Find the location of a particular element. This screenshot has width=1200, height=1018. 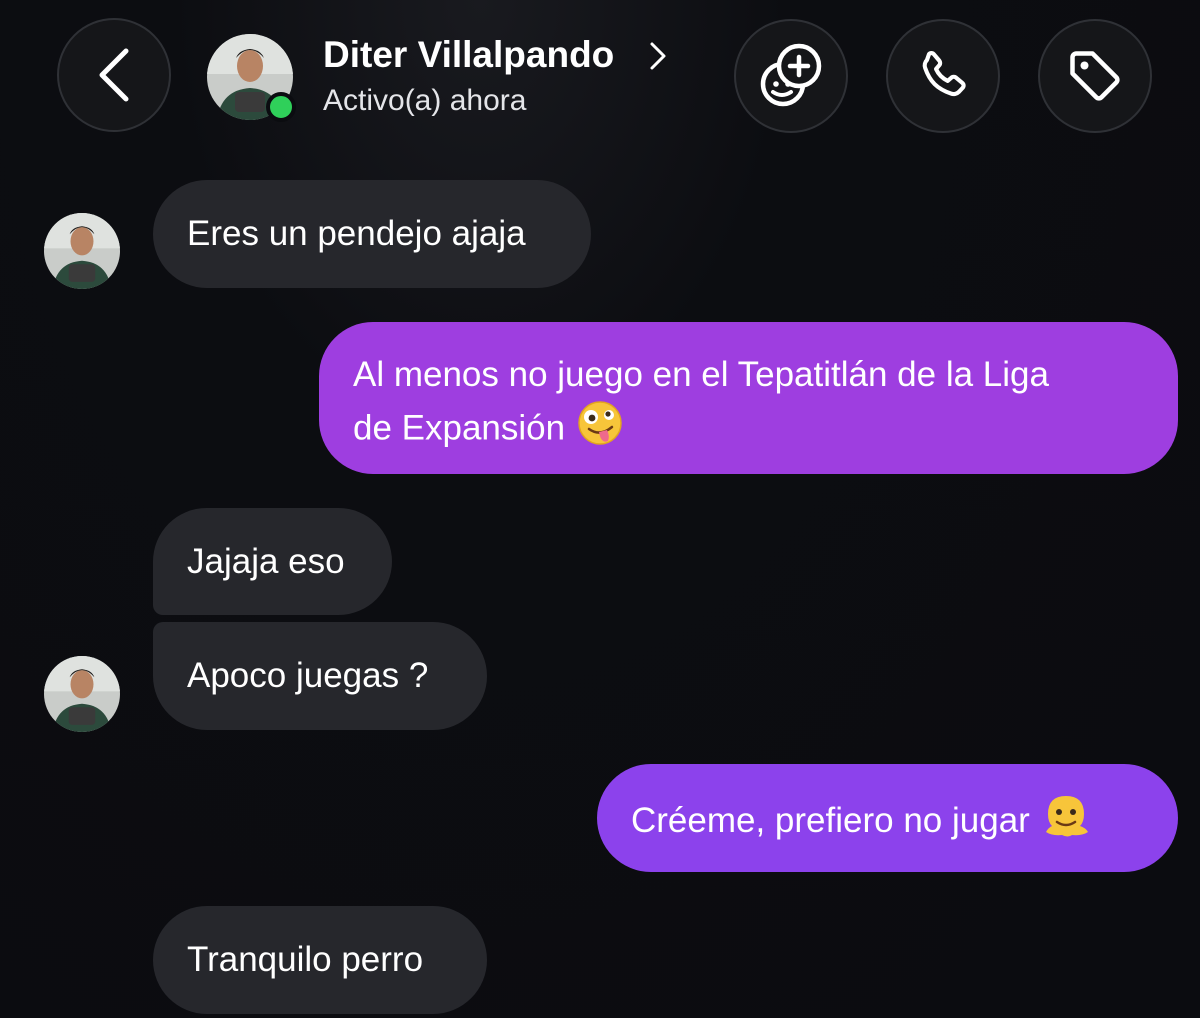

sent-message: Créeme, prefiero no jugar is located at coordinates (887, 818).